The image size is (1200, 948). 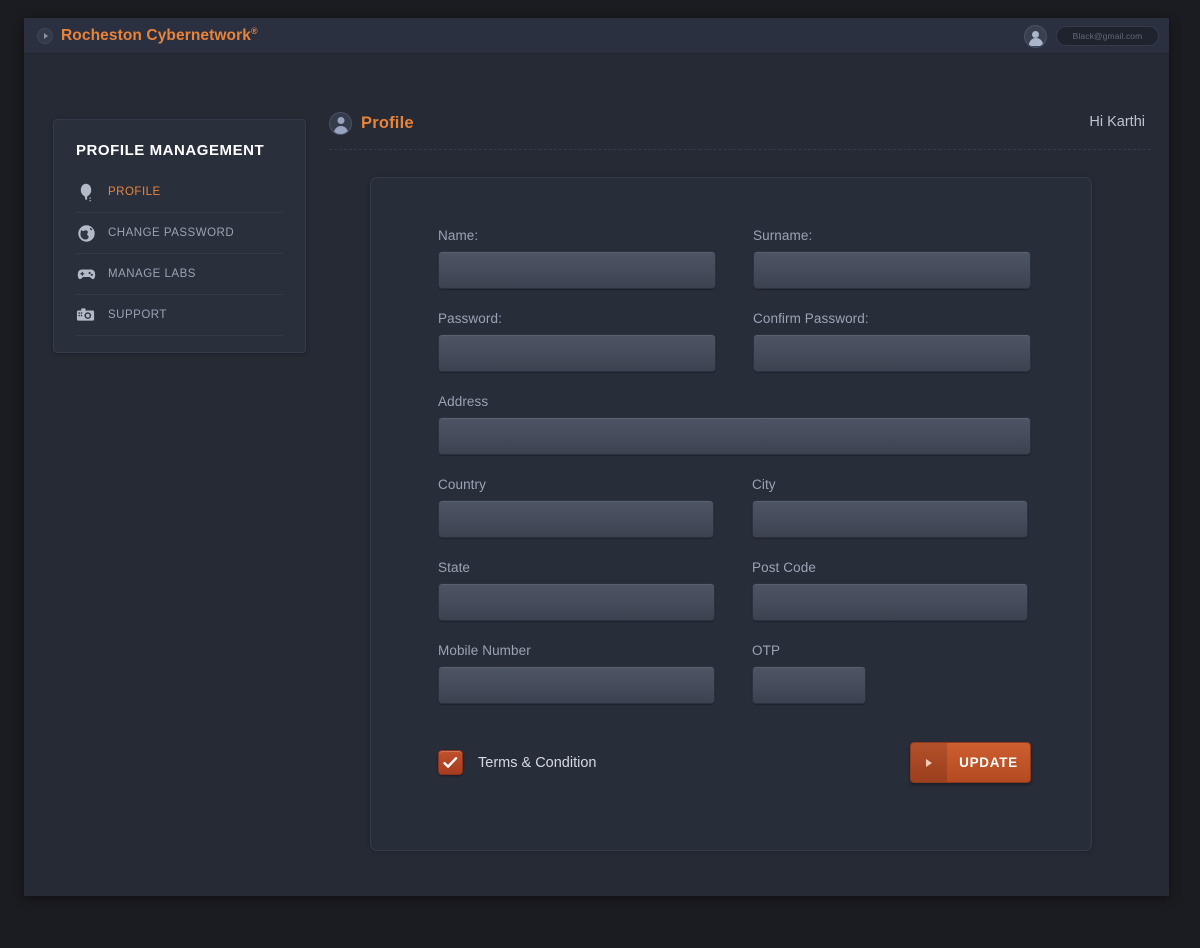 What do you see at coordinates (254, 30) in the screenshot?
I see `registered-mark: ®` at bounding box center [254, 30].